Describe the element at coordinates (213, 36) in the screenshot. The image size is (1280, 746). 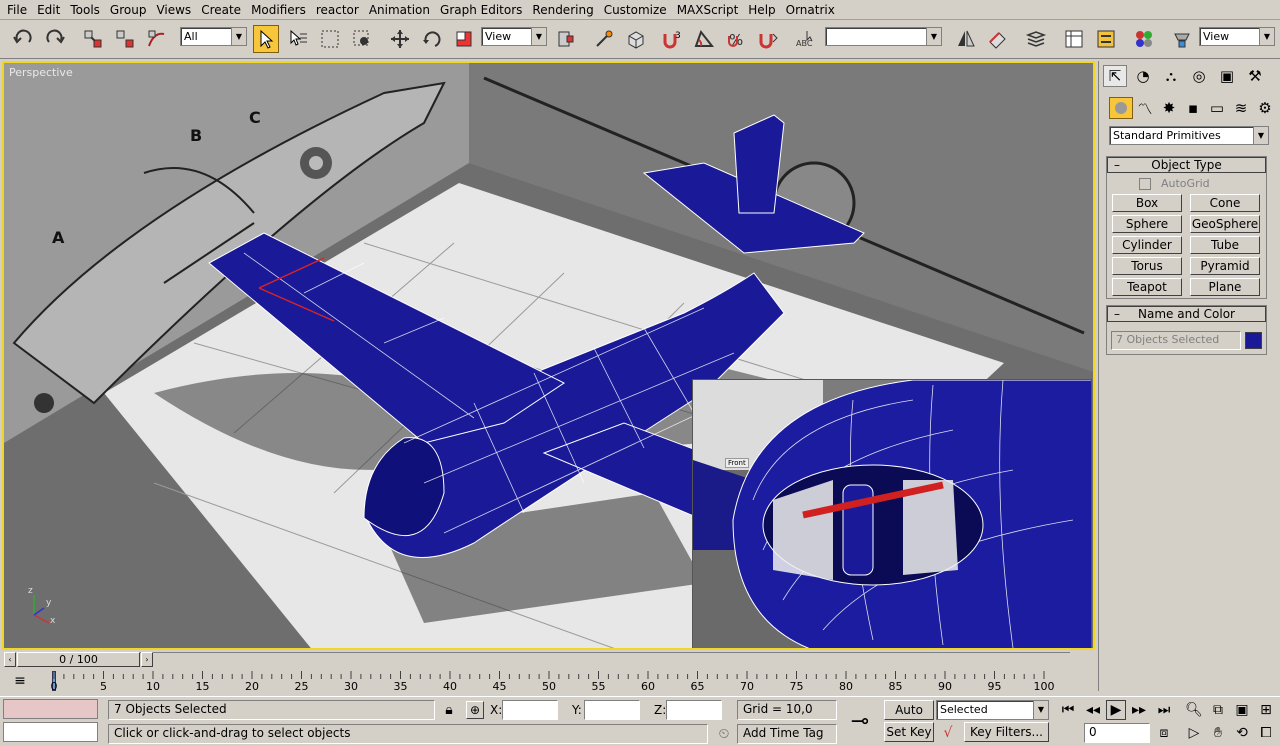
I see `selection-filter-dropdown: All ▼` at that location.